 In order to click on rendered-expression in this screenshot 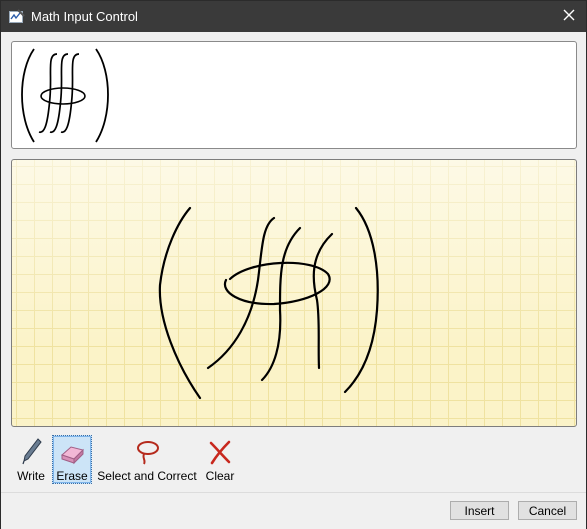, I will do `click(65, 95)`.